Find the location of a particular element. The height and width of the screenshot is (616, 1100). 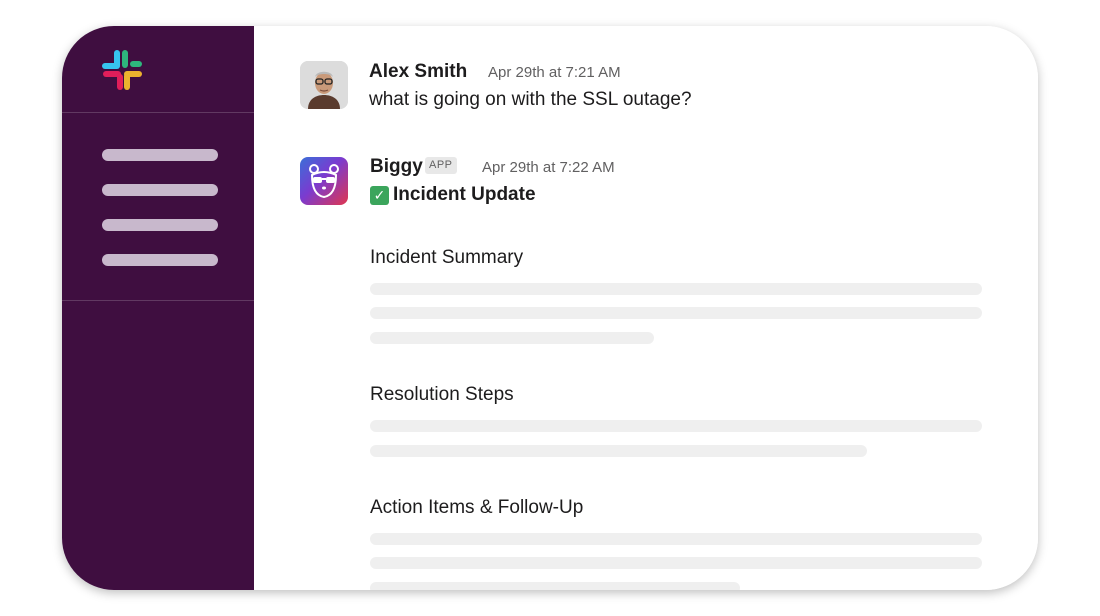

section-title-resolution-steps: Resolution Steps is located at coordinates (442, 394).